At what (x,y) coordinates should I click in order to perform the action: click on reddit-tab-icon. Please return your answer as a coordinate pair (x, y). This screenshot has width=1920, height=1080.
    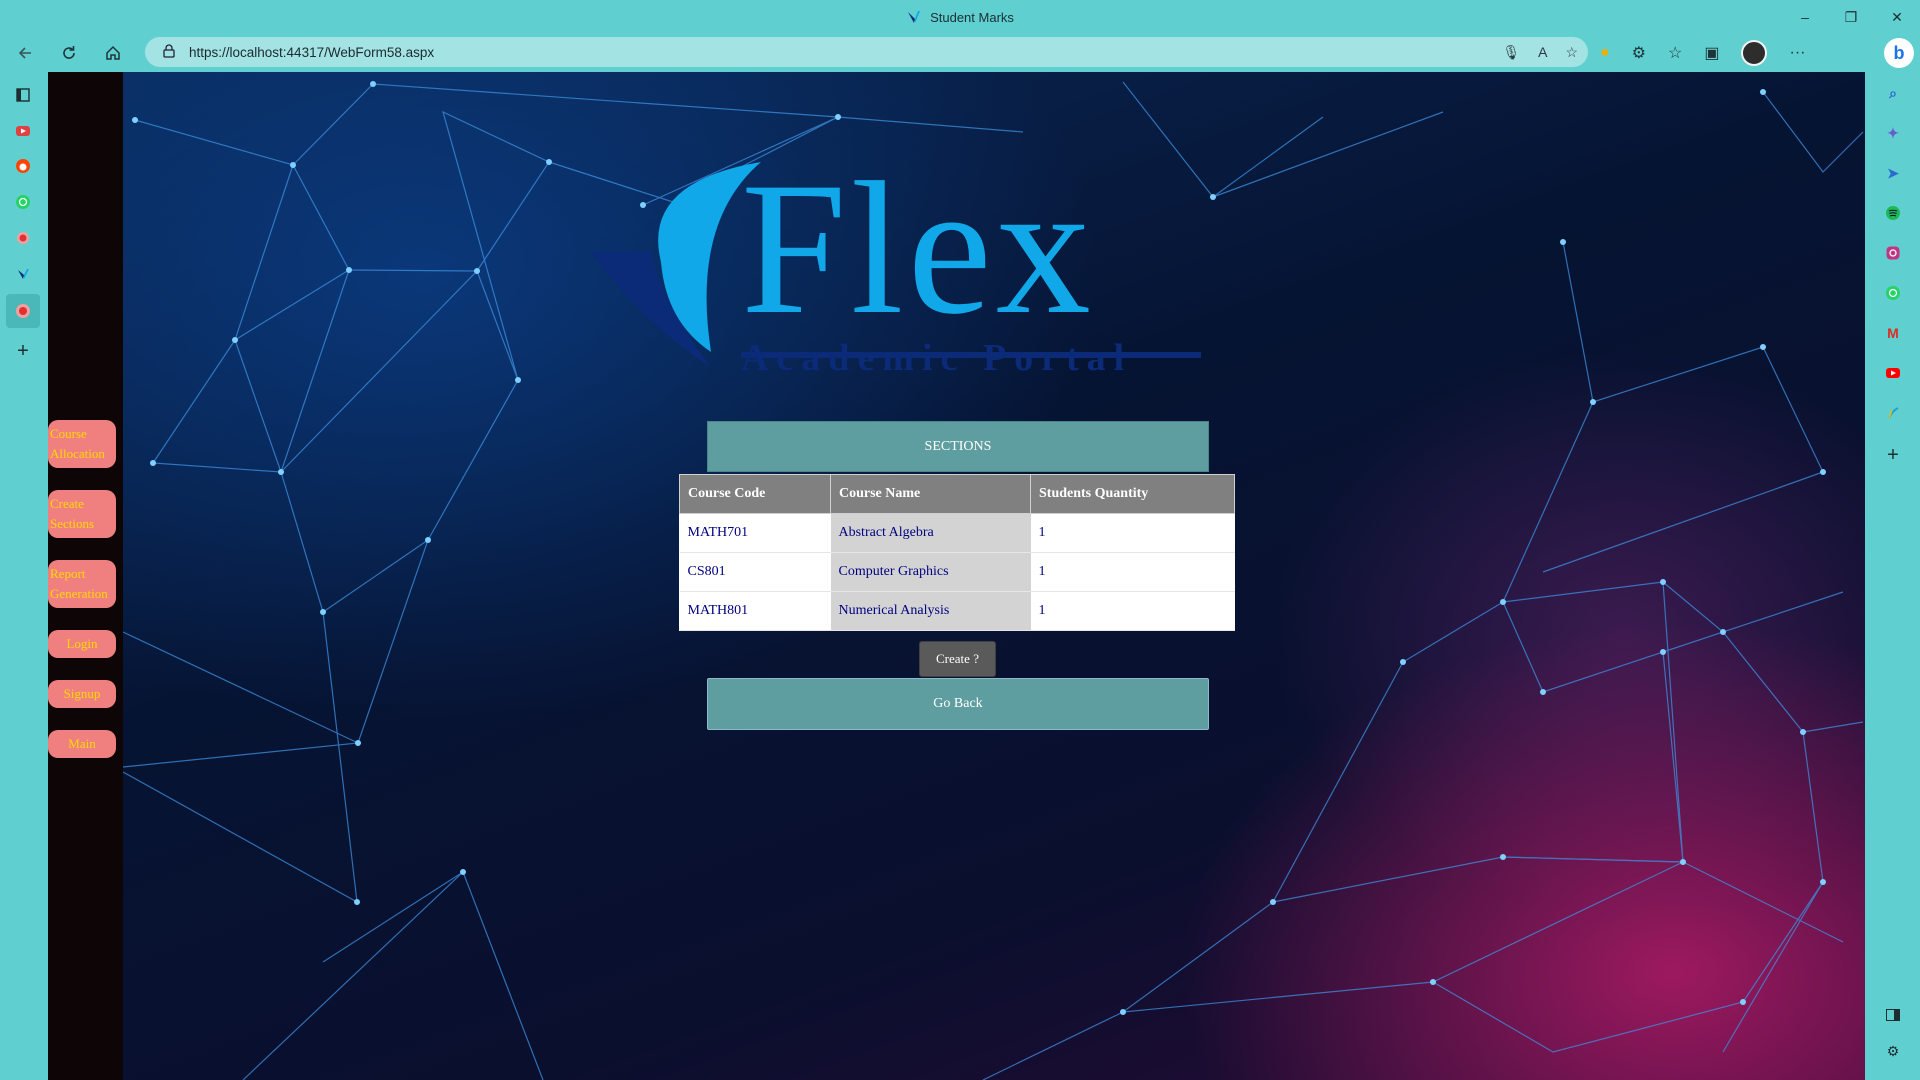
    Looking at the image, I should click on (23, 166).